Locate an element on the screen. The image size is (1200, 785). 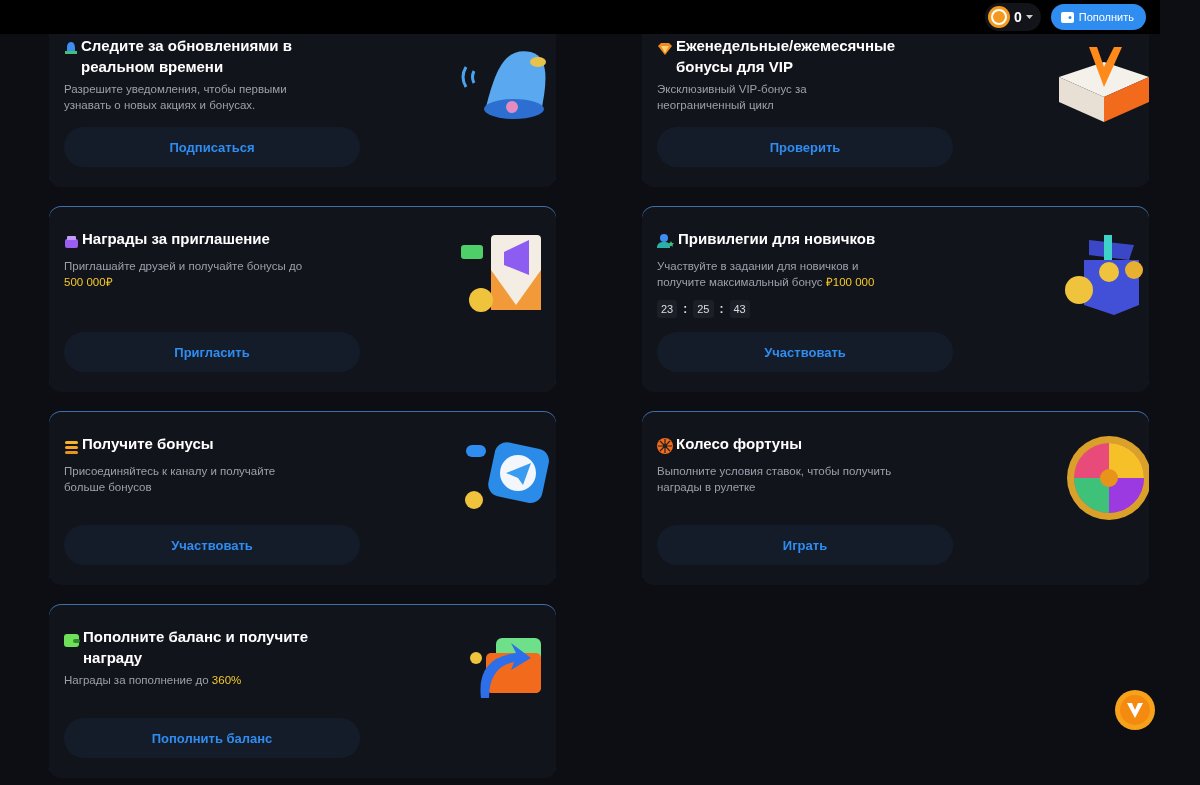
timer-digits: 23 is located at coordinates (667, 309).